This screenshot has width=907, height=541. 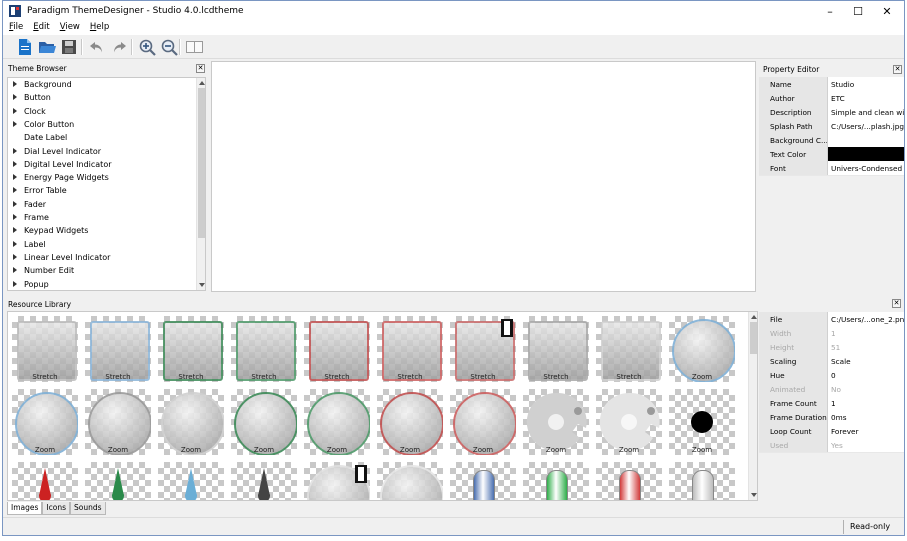 What do you see at coordinates (865, 431) in the screenshot?
I see `property-value: Forever` at bounding box center [865, 431].